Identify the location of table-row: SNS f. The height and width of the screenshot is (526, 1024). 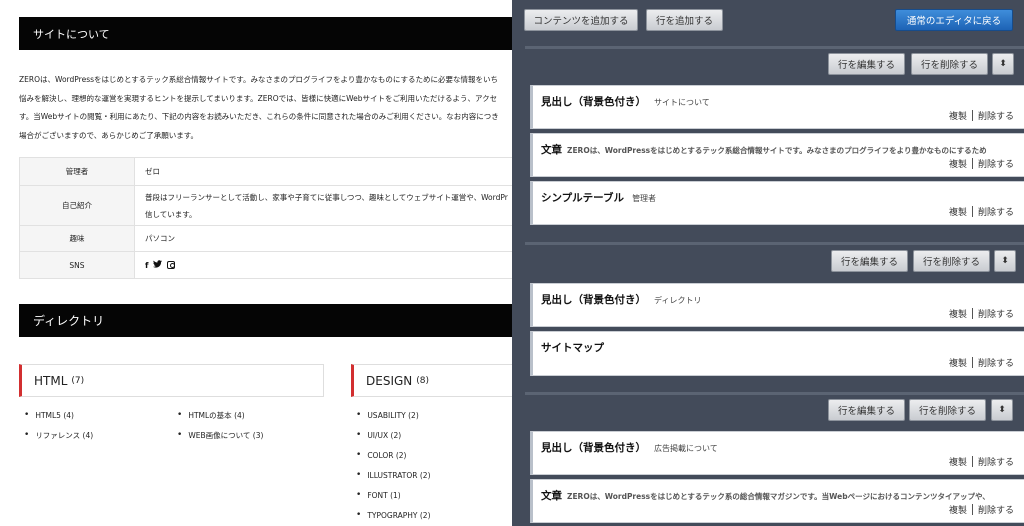
(265, 265).